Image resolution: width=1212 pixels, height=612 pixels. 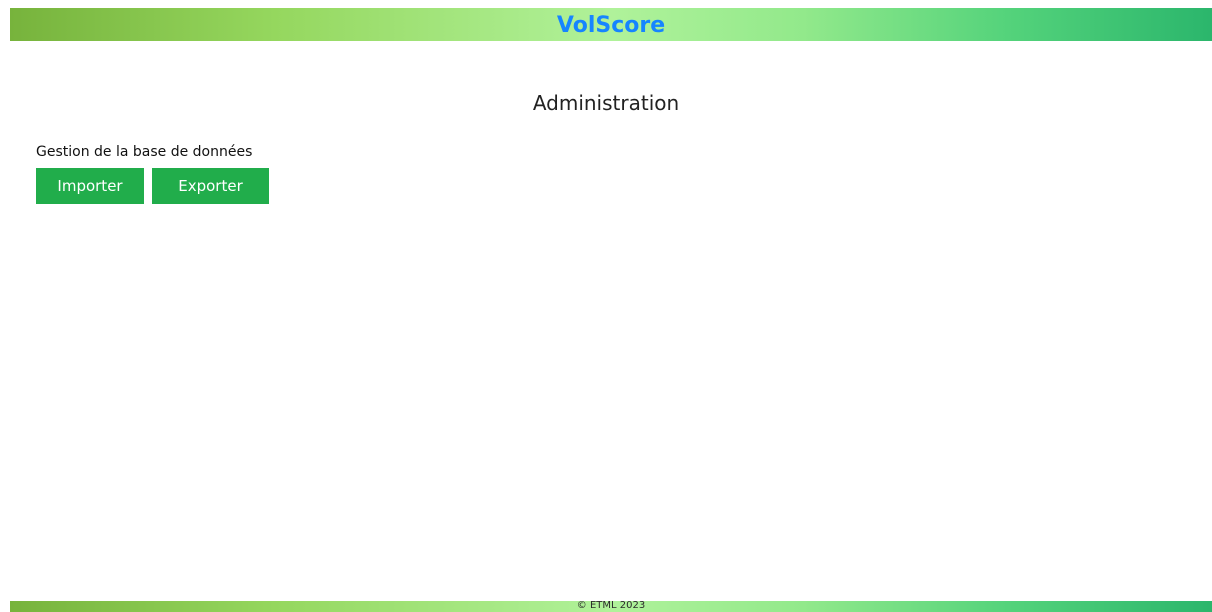 I want to click on page-title: Administration, so click(x=606, y=103).